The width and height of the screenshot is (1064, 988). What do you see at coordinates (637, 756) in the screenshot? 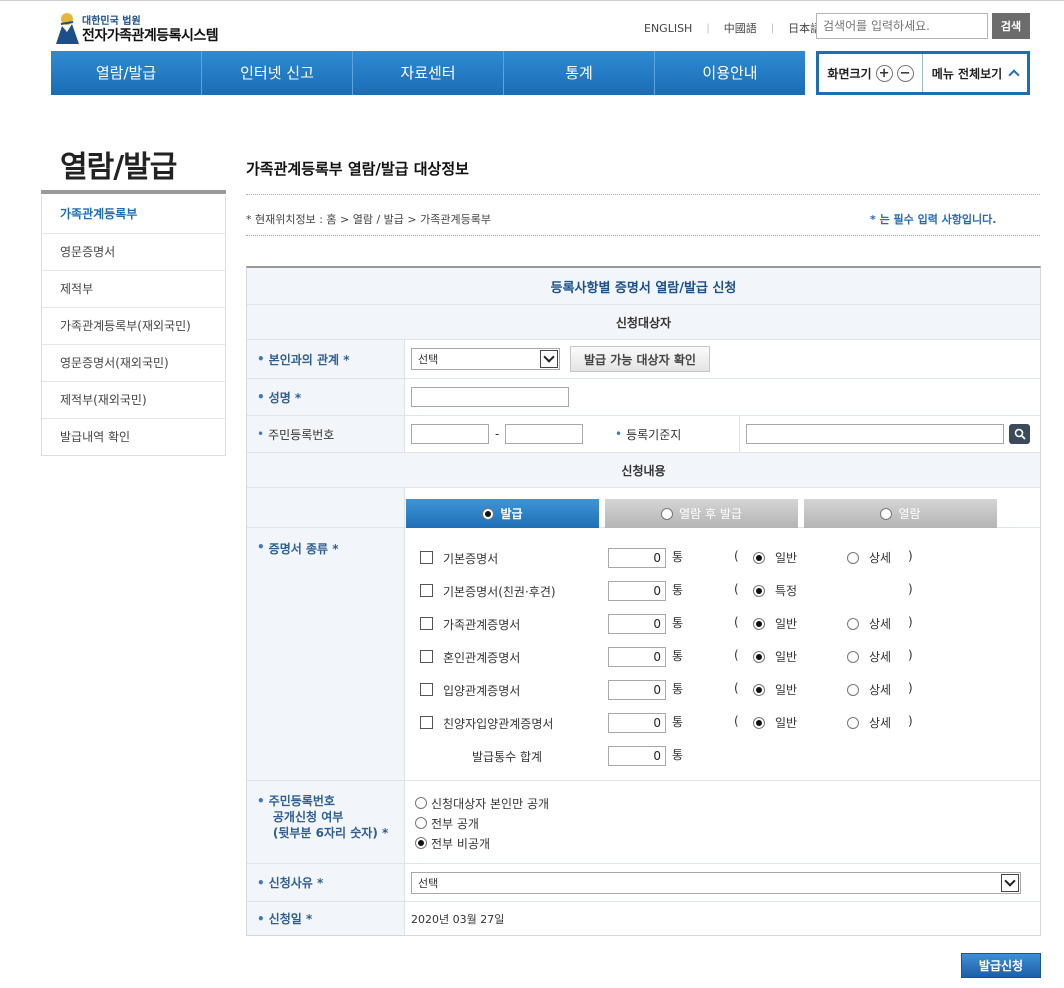
I see `total-count: 0` at bounding box center [637, 756].